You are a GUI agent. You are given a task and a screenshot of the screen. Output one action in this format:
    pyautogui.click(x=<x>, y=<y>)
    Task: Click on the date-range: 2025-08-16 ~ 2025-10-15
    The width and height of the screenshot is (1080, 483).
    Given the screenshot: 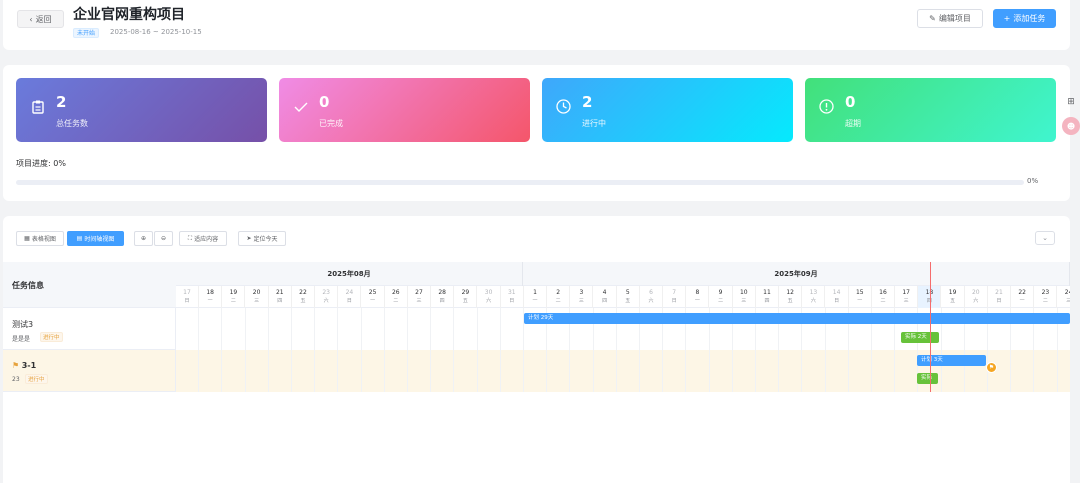 What is the action you would take?
    pyautogui.click(x=156, y=32)
    